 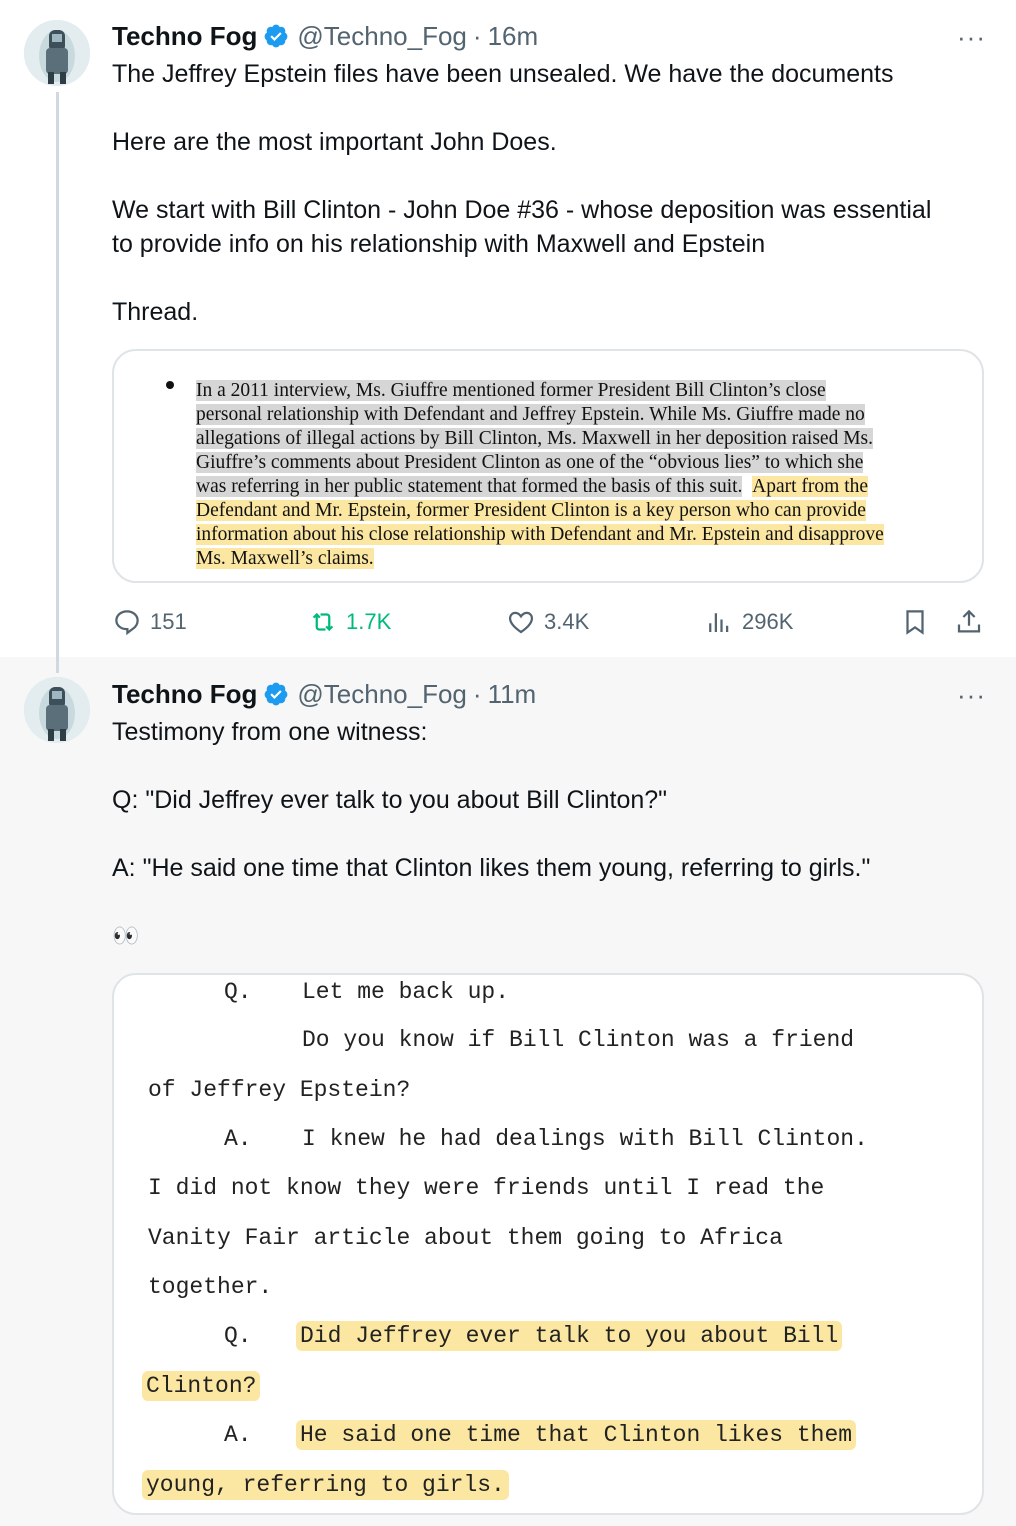 What do you see at coordinates (406, 992) in the screenshot?
I see `transcript-line: Let me back up.` at bounding box center [406, 992].